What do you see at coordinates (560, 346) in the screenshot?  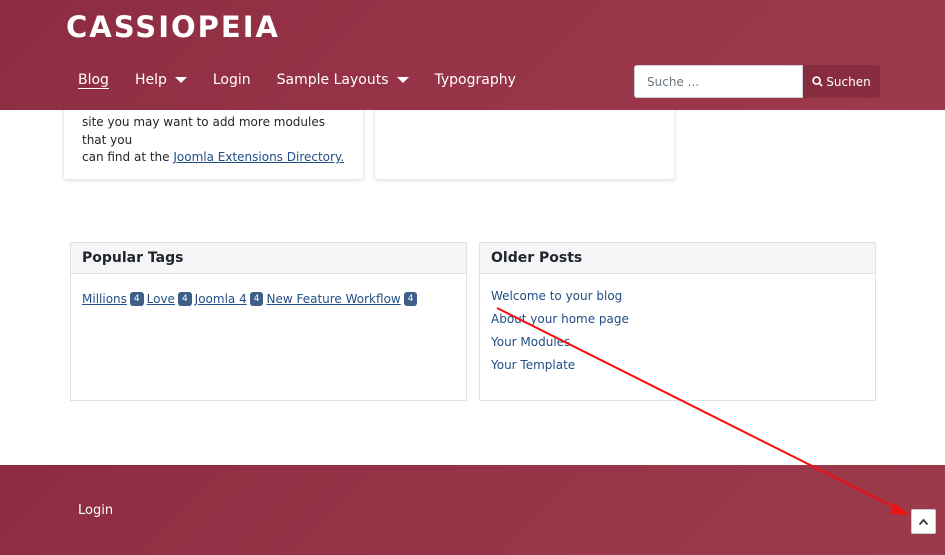 I see `post-link-modules: Your Modules` at bounding box center [560, 346].